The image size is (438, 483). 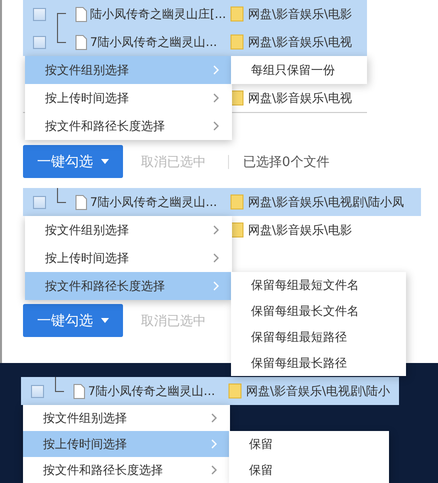 I want to click on file-row: 7陆小凤传奇之幽灵山... 网盘\影音娱乐\电视剧\陆小, so click(x=210, y=391).